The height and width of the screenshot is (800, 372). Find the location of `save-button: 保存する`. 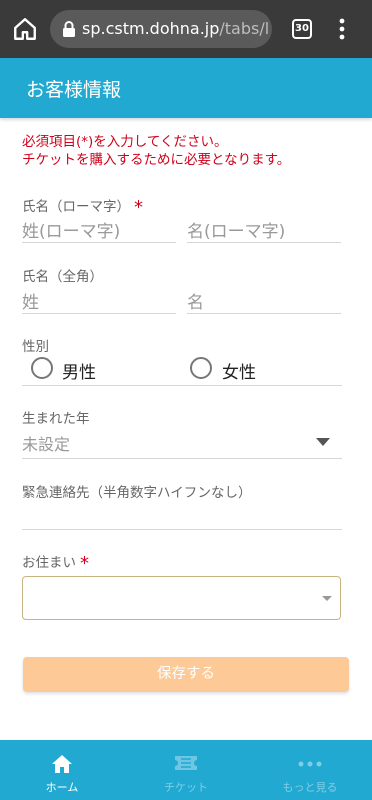

save-button: 保存する is located at coordinates (186, 674).